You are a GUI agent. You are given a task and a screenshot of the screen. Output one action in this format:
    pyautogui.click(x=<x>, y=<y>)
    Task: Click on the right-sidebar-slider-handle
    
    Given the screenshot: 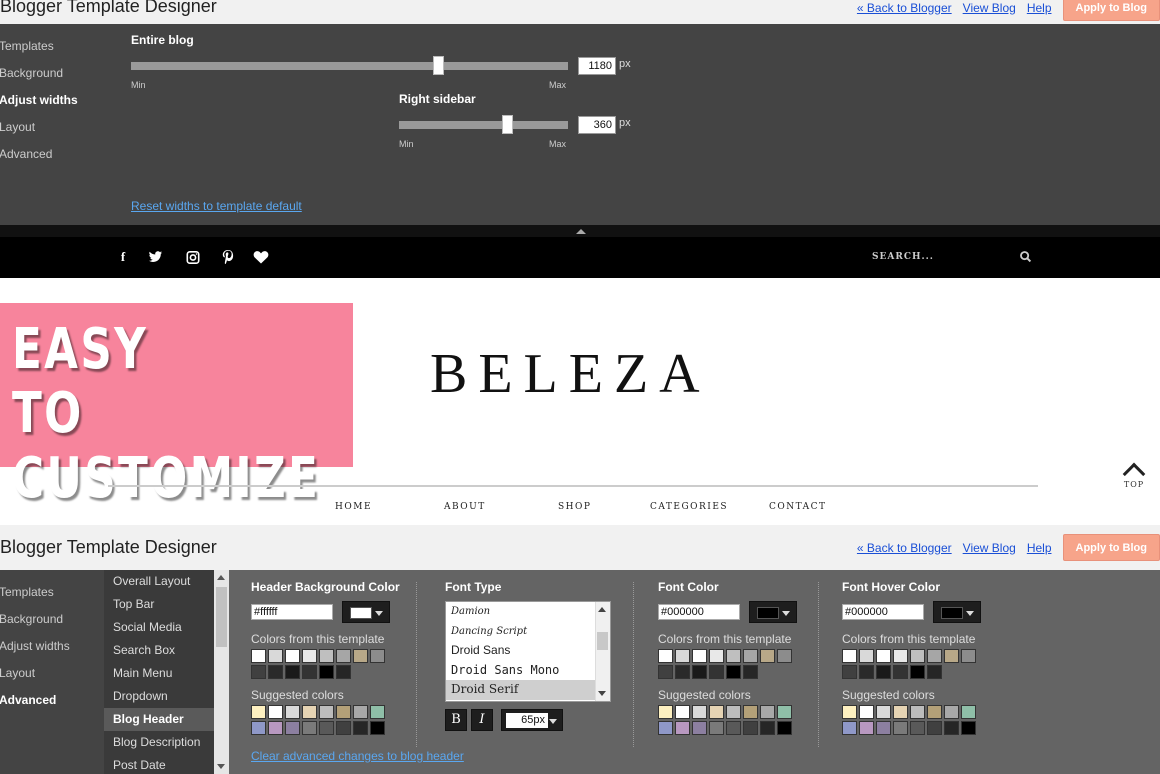 What is the action you would take?
    pyautogui.click(x=507, y=124)
    